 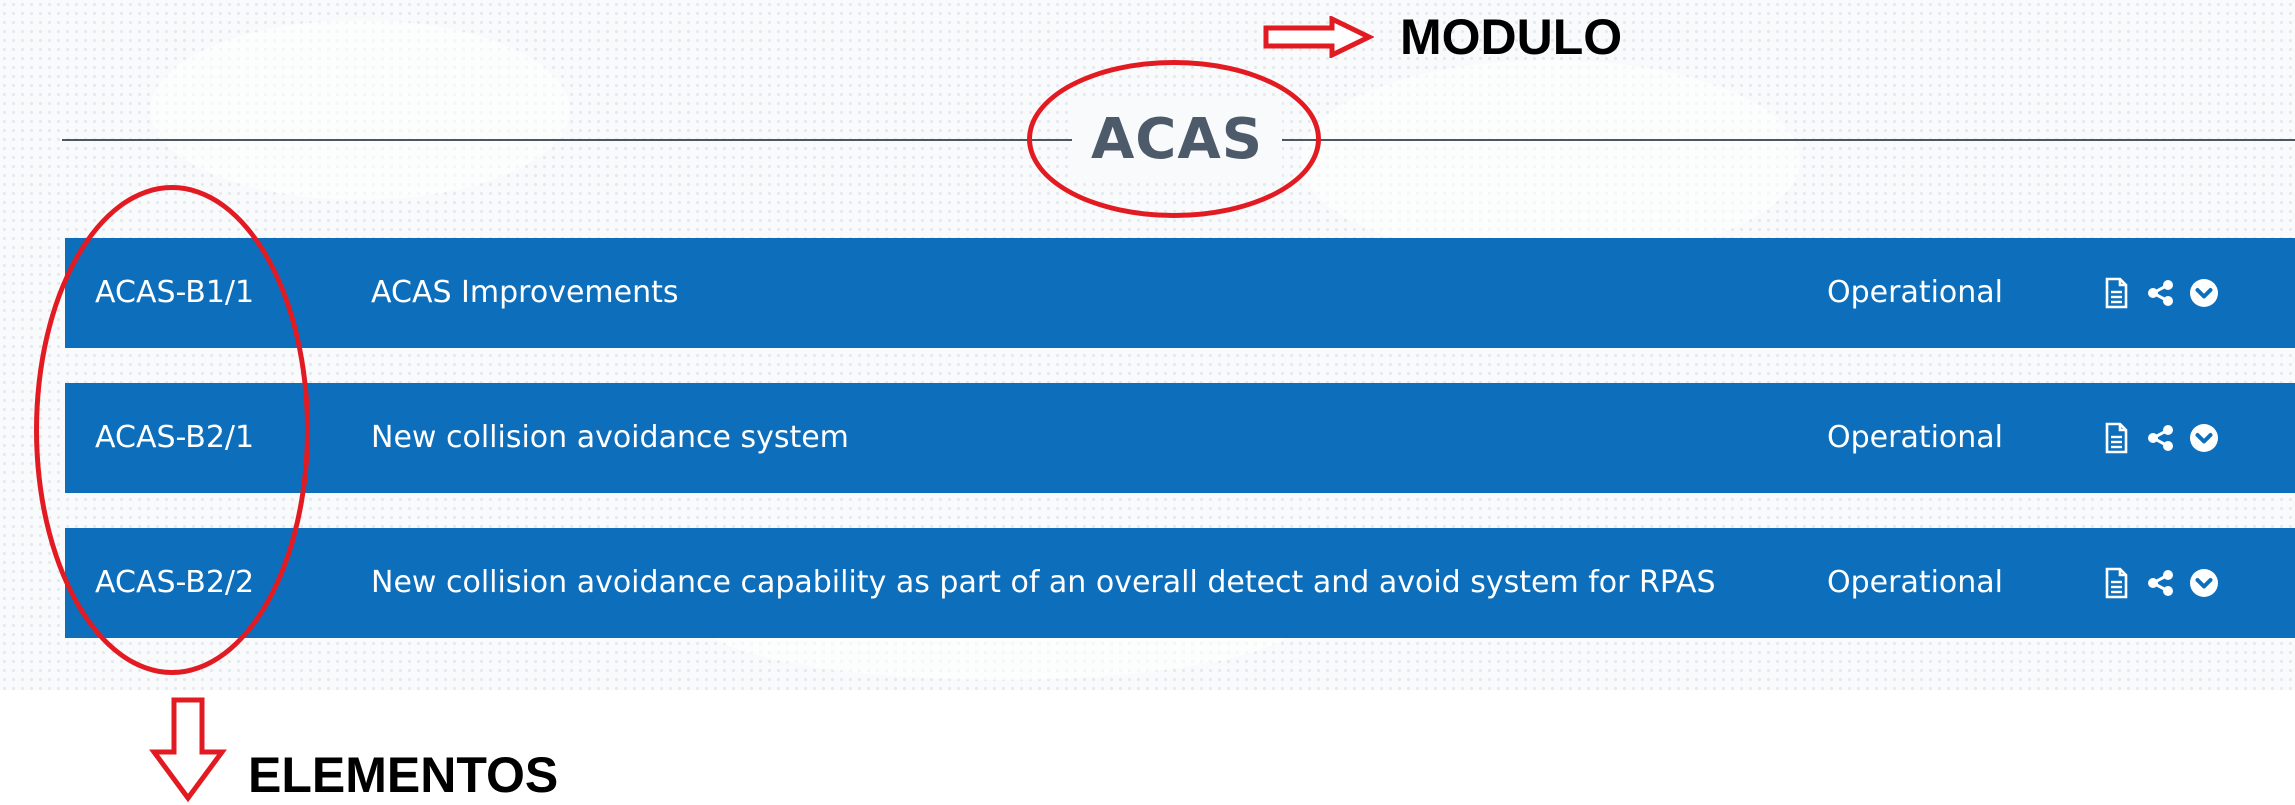 What do you see at coordinates (1511, 37) in the screenshot?
I see `module-label: MODULO` at bounding box center [1511, 37].